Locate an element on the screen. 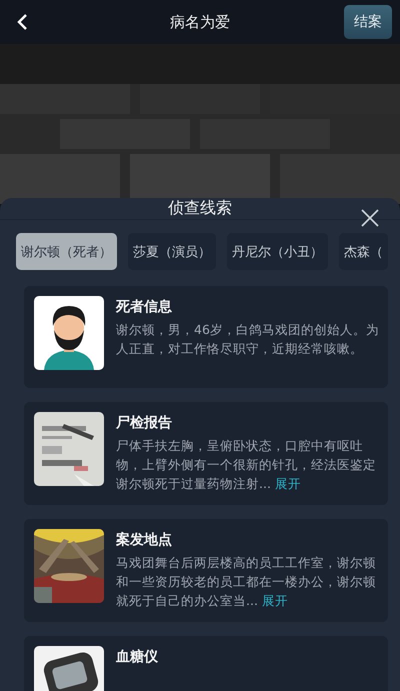 The height and width of the screenshot is (691, 400). clue-card: 尸检报告 尸体手扶左胸，呈俯卧状态，口腔中有呕吐物，上臂外侧有一个很新的针孔，经法医鉴定谢尔顿死于过量药物注射... 展开 is located at coordinates (206, 453).